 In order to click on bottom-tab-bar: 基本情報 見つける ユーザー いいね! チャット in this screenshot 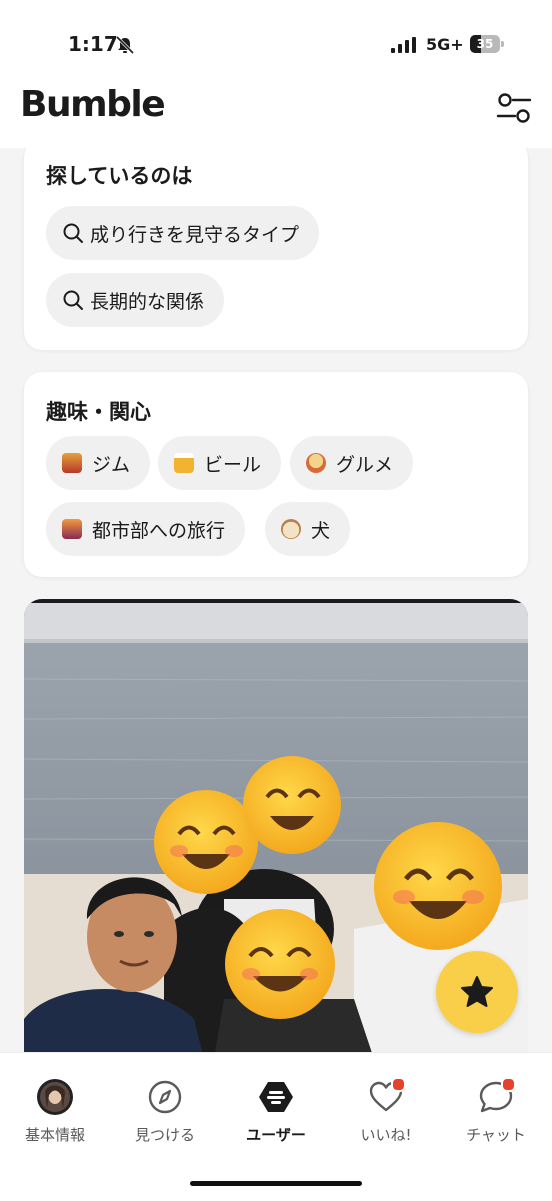, I will do `click(276, 1126)`.